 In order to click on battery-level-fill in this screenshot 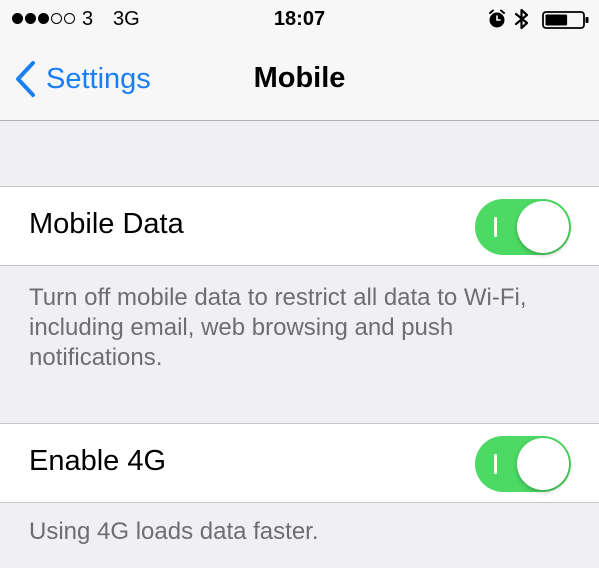, I will do `click(556, 20)`.